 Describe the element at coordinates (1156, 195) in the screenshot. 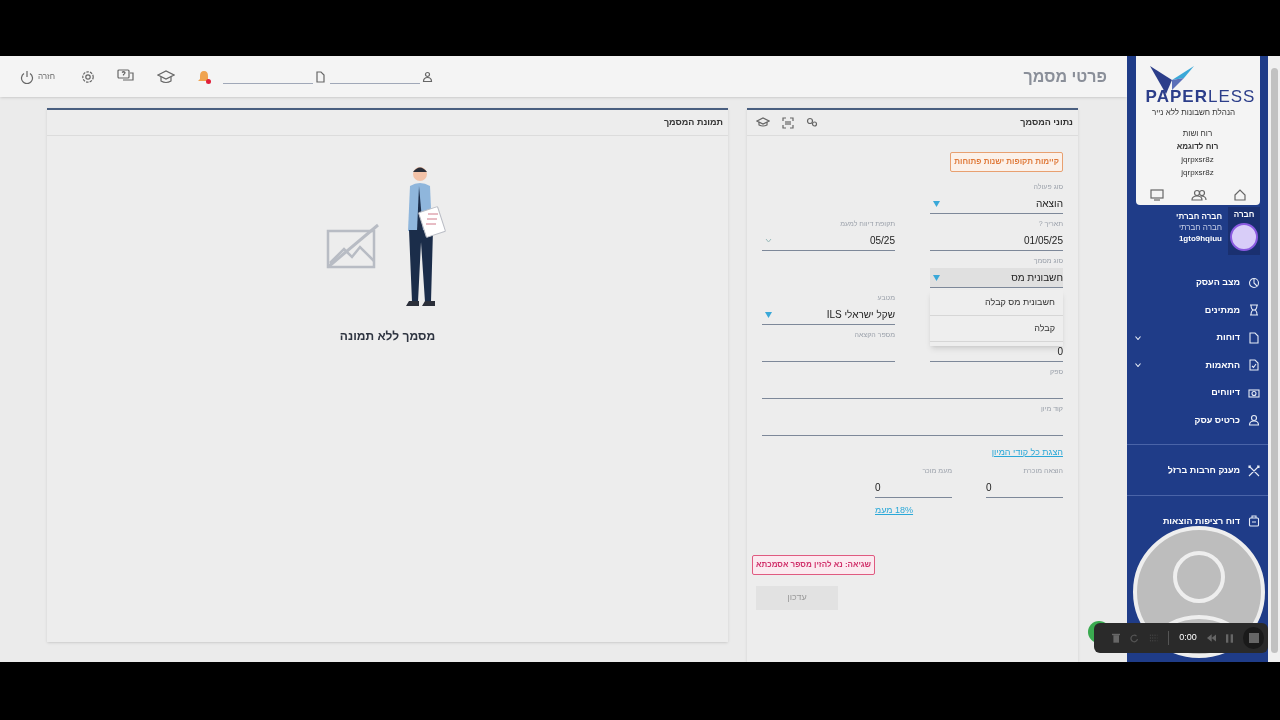

I see `monitor-icon` at that location.